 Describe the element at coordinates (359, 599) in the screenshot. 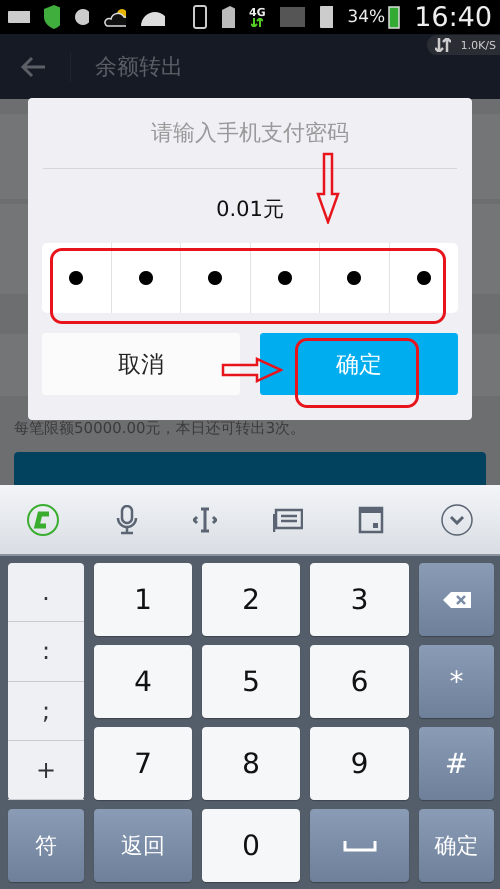

I see `key: 3` at that location.